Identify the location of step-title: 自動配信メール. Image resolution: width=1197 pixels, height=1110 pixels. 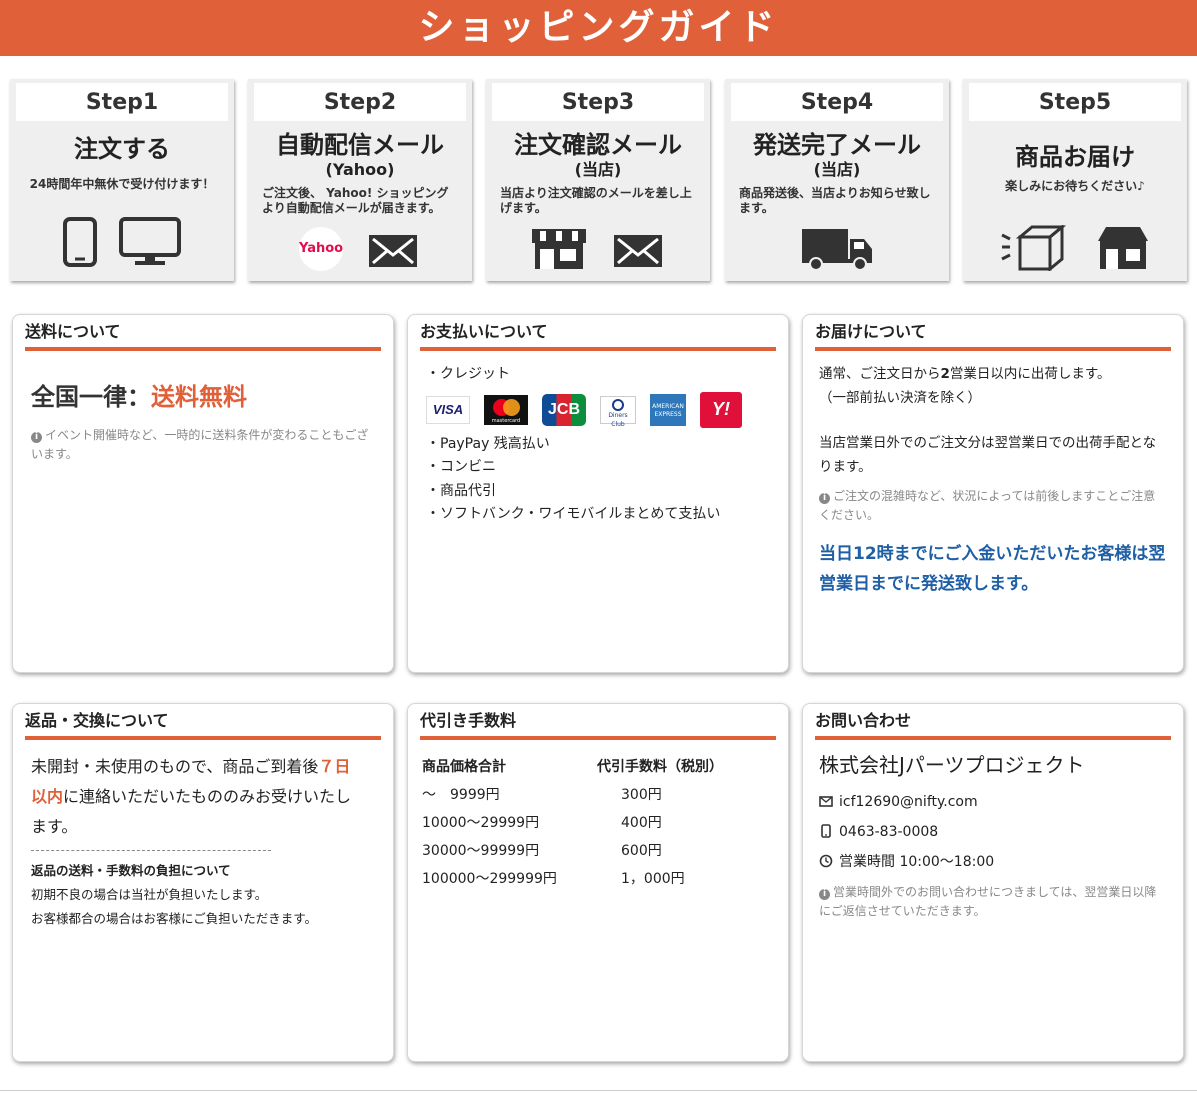
(360, 145).